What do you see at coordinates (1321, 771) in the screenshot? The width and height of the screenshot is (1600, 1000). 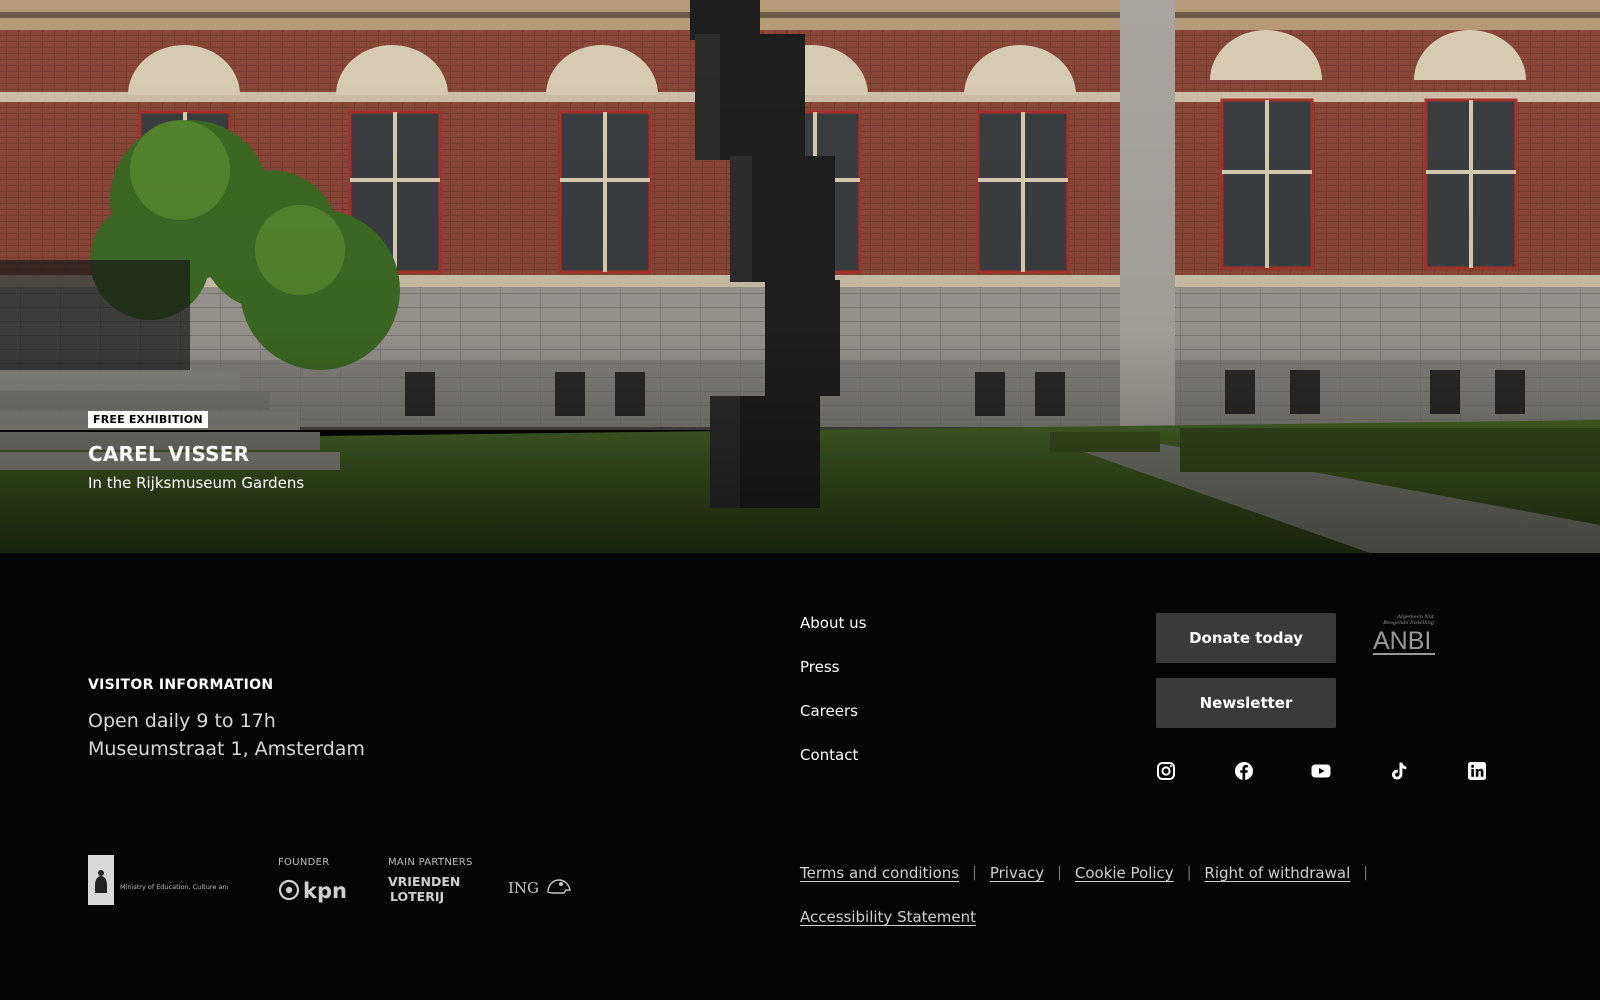 I see `youtube-icon` at bounding box center [1321, 771].